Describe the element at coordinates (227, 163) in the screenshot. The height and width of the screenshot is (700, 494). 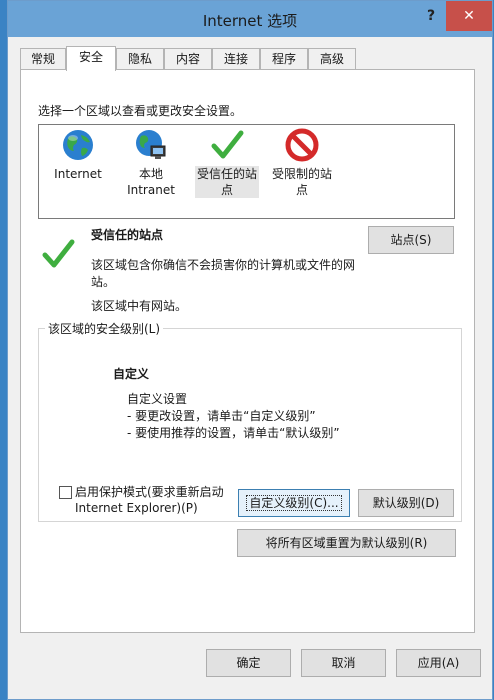
I see `zone-trusted-sites: 受信任的站 点` at that location.